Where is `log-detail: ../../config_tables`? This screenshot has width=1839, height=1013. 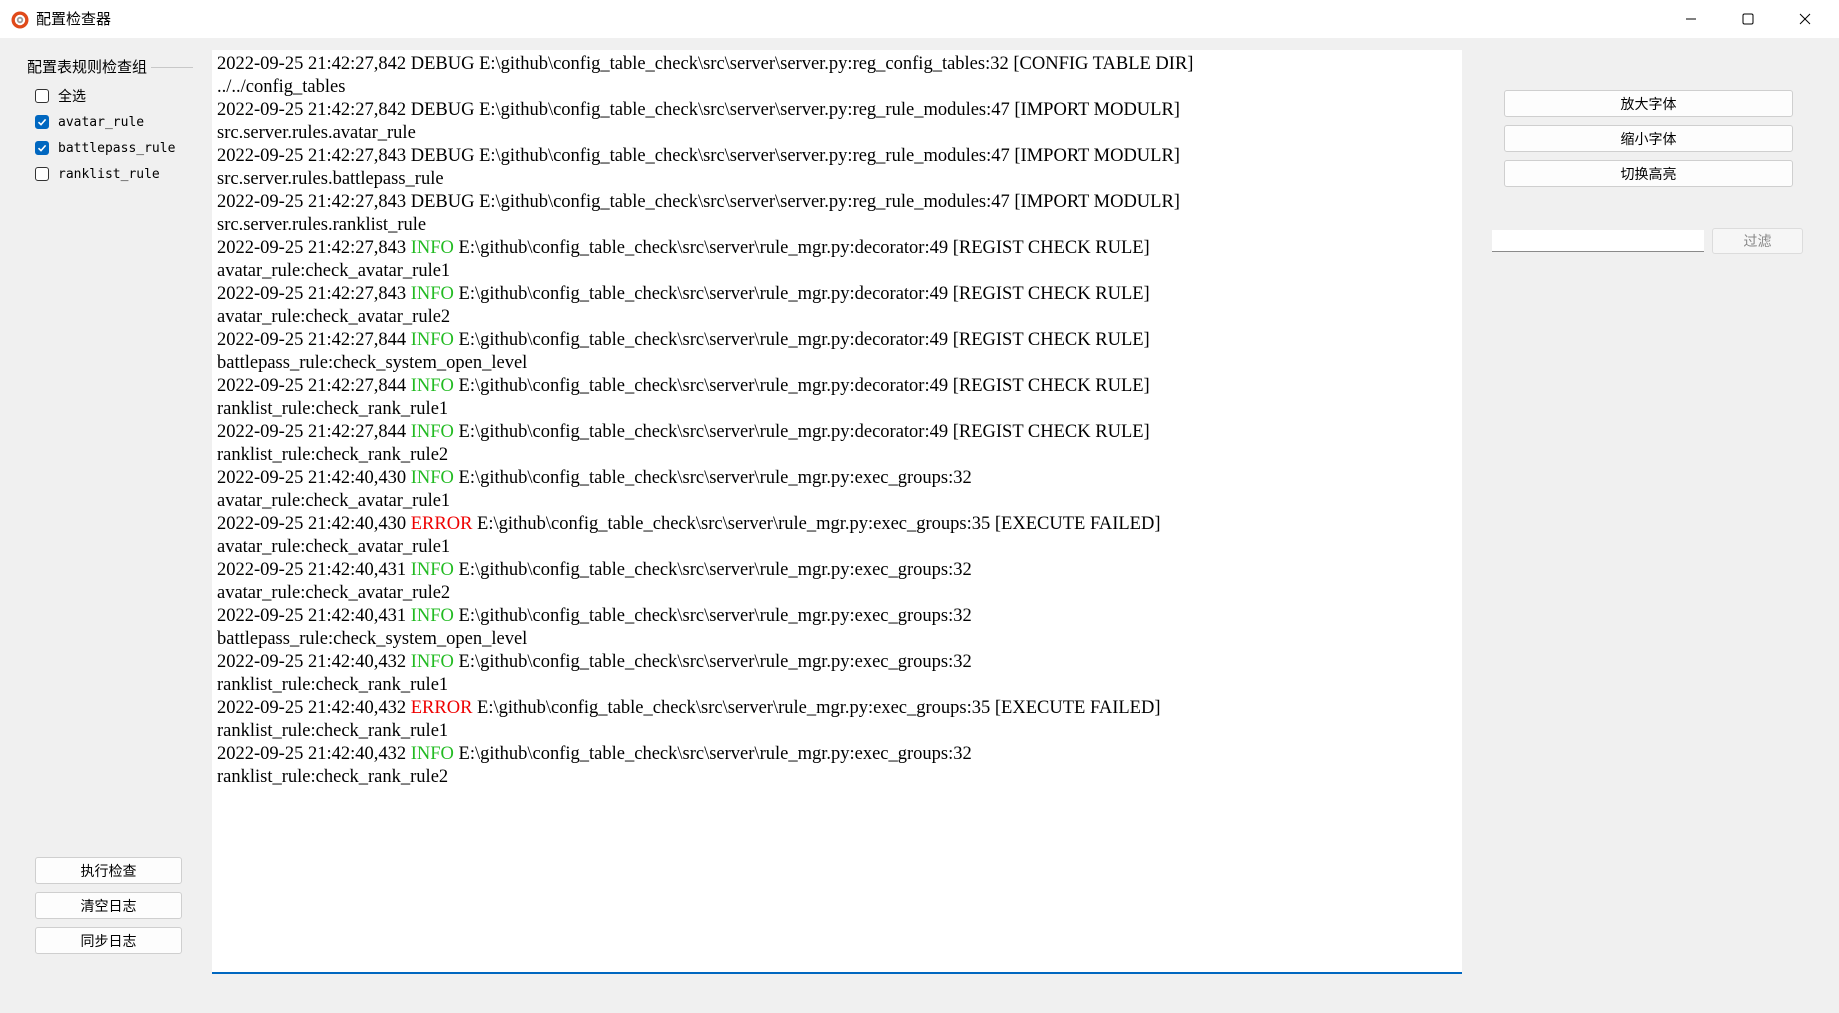
log-detail: ../../config_tables is located at coordinates (281, 87).